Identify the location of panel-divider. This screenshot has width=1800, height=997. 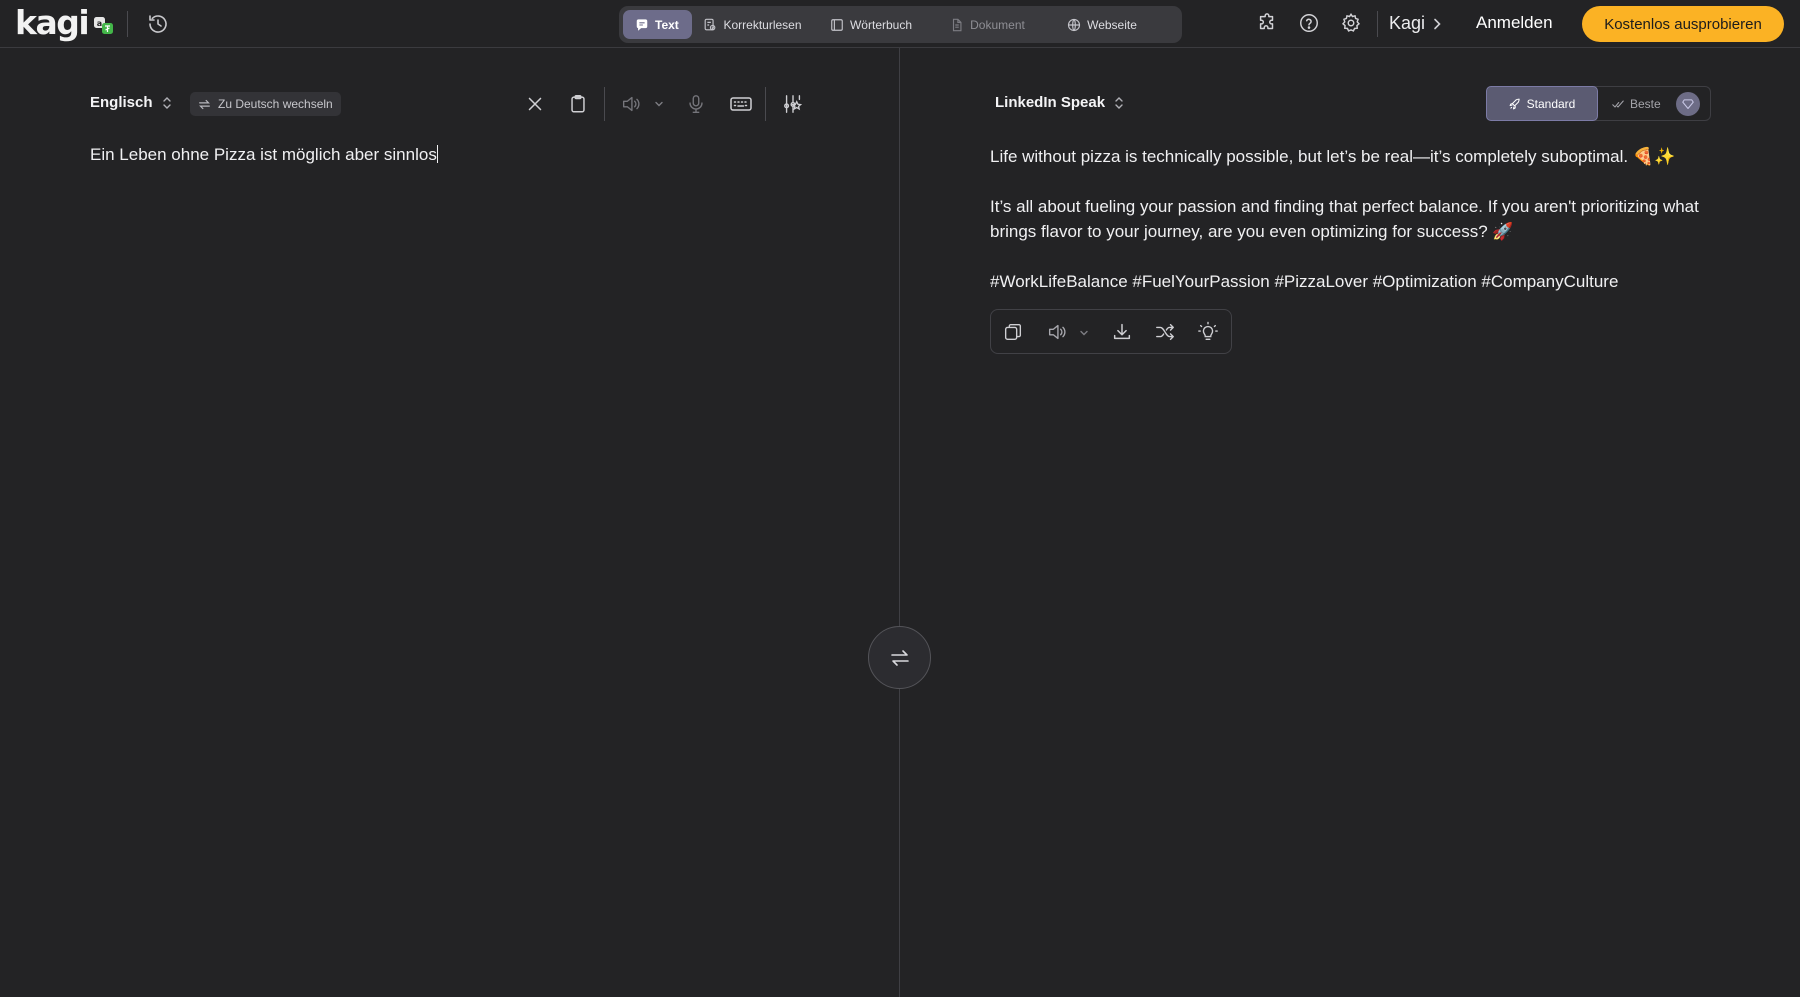
(899, 522).